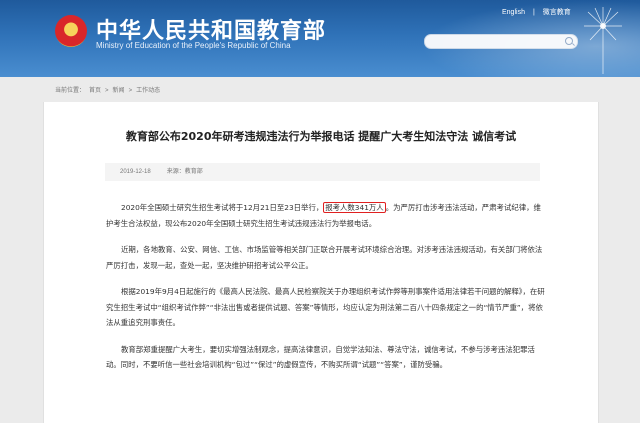 This screenshot has width=640, height=423. Describe the element at coordinates (603, 40) in the screenshot. I see `dandelion-icon` at that location.